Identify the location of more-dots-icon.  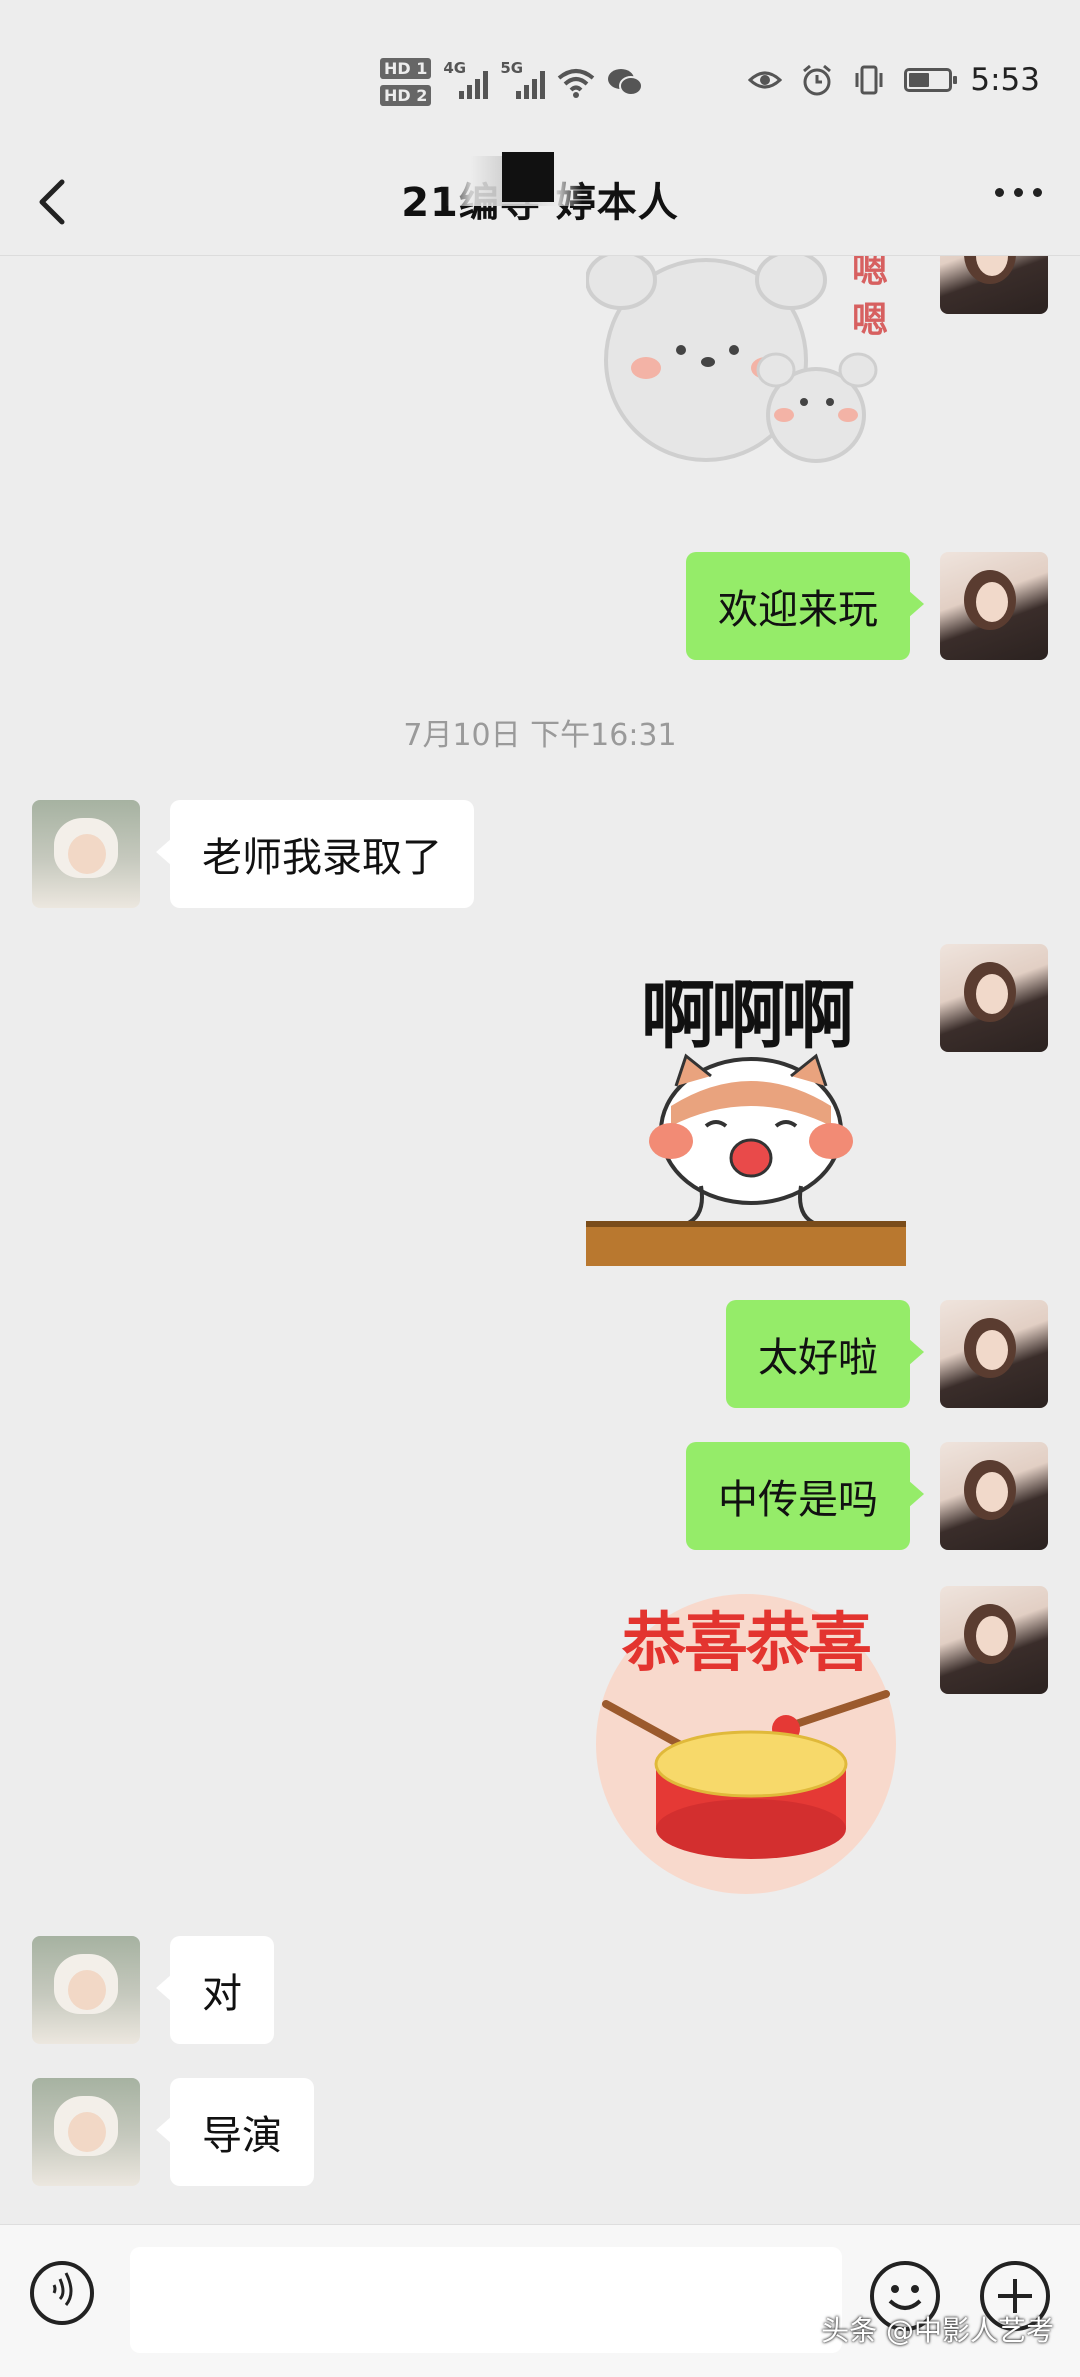
(1018, 192).